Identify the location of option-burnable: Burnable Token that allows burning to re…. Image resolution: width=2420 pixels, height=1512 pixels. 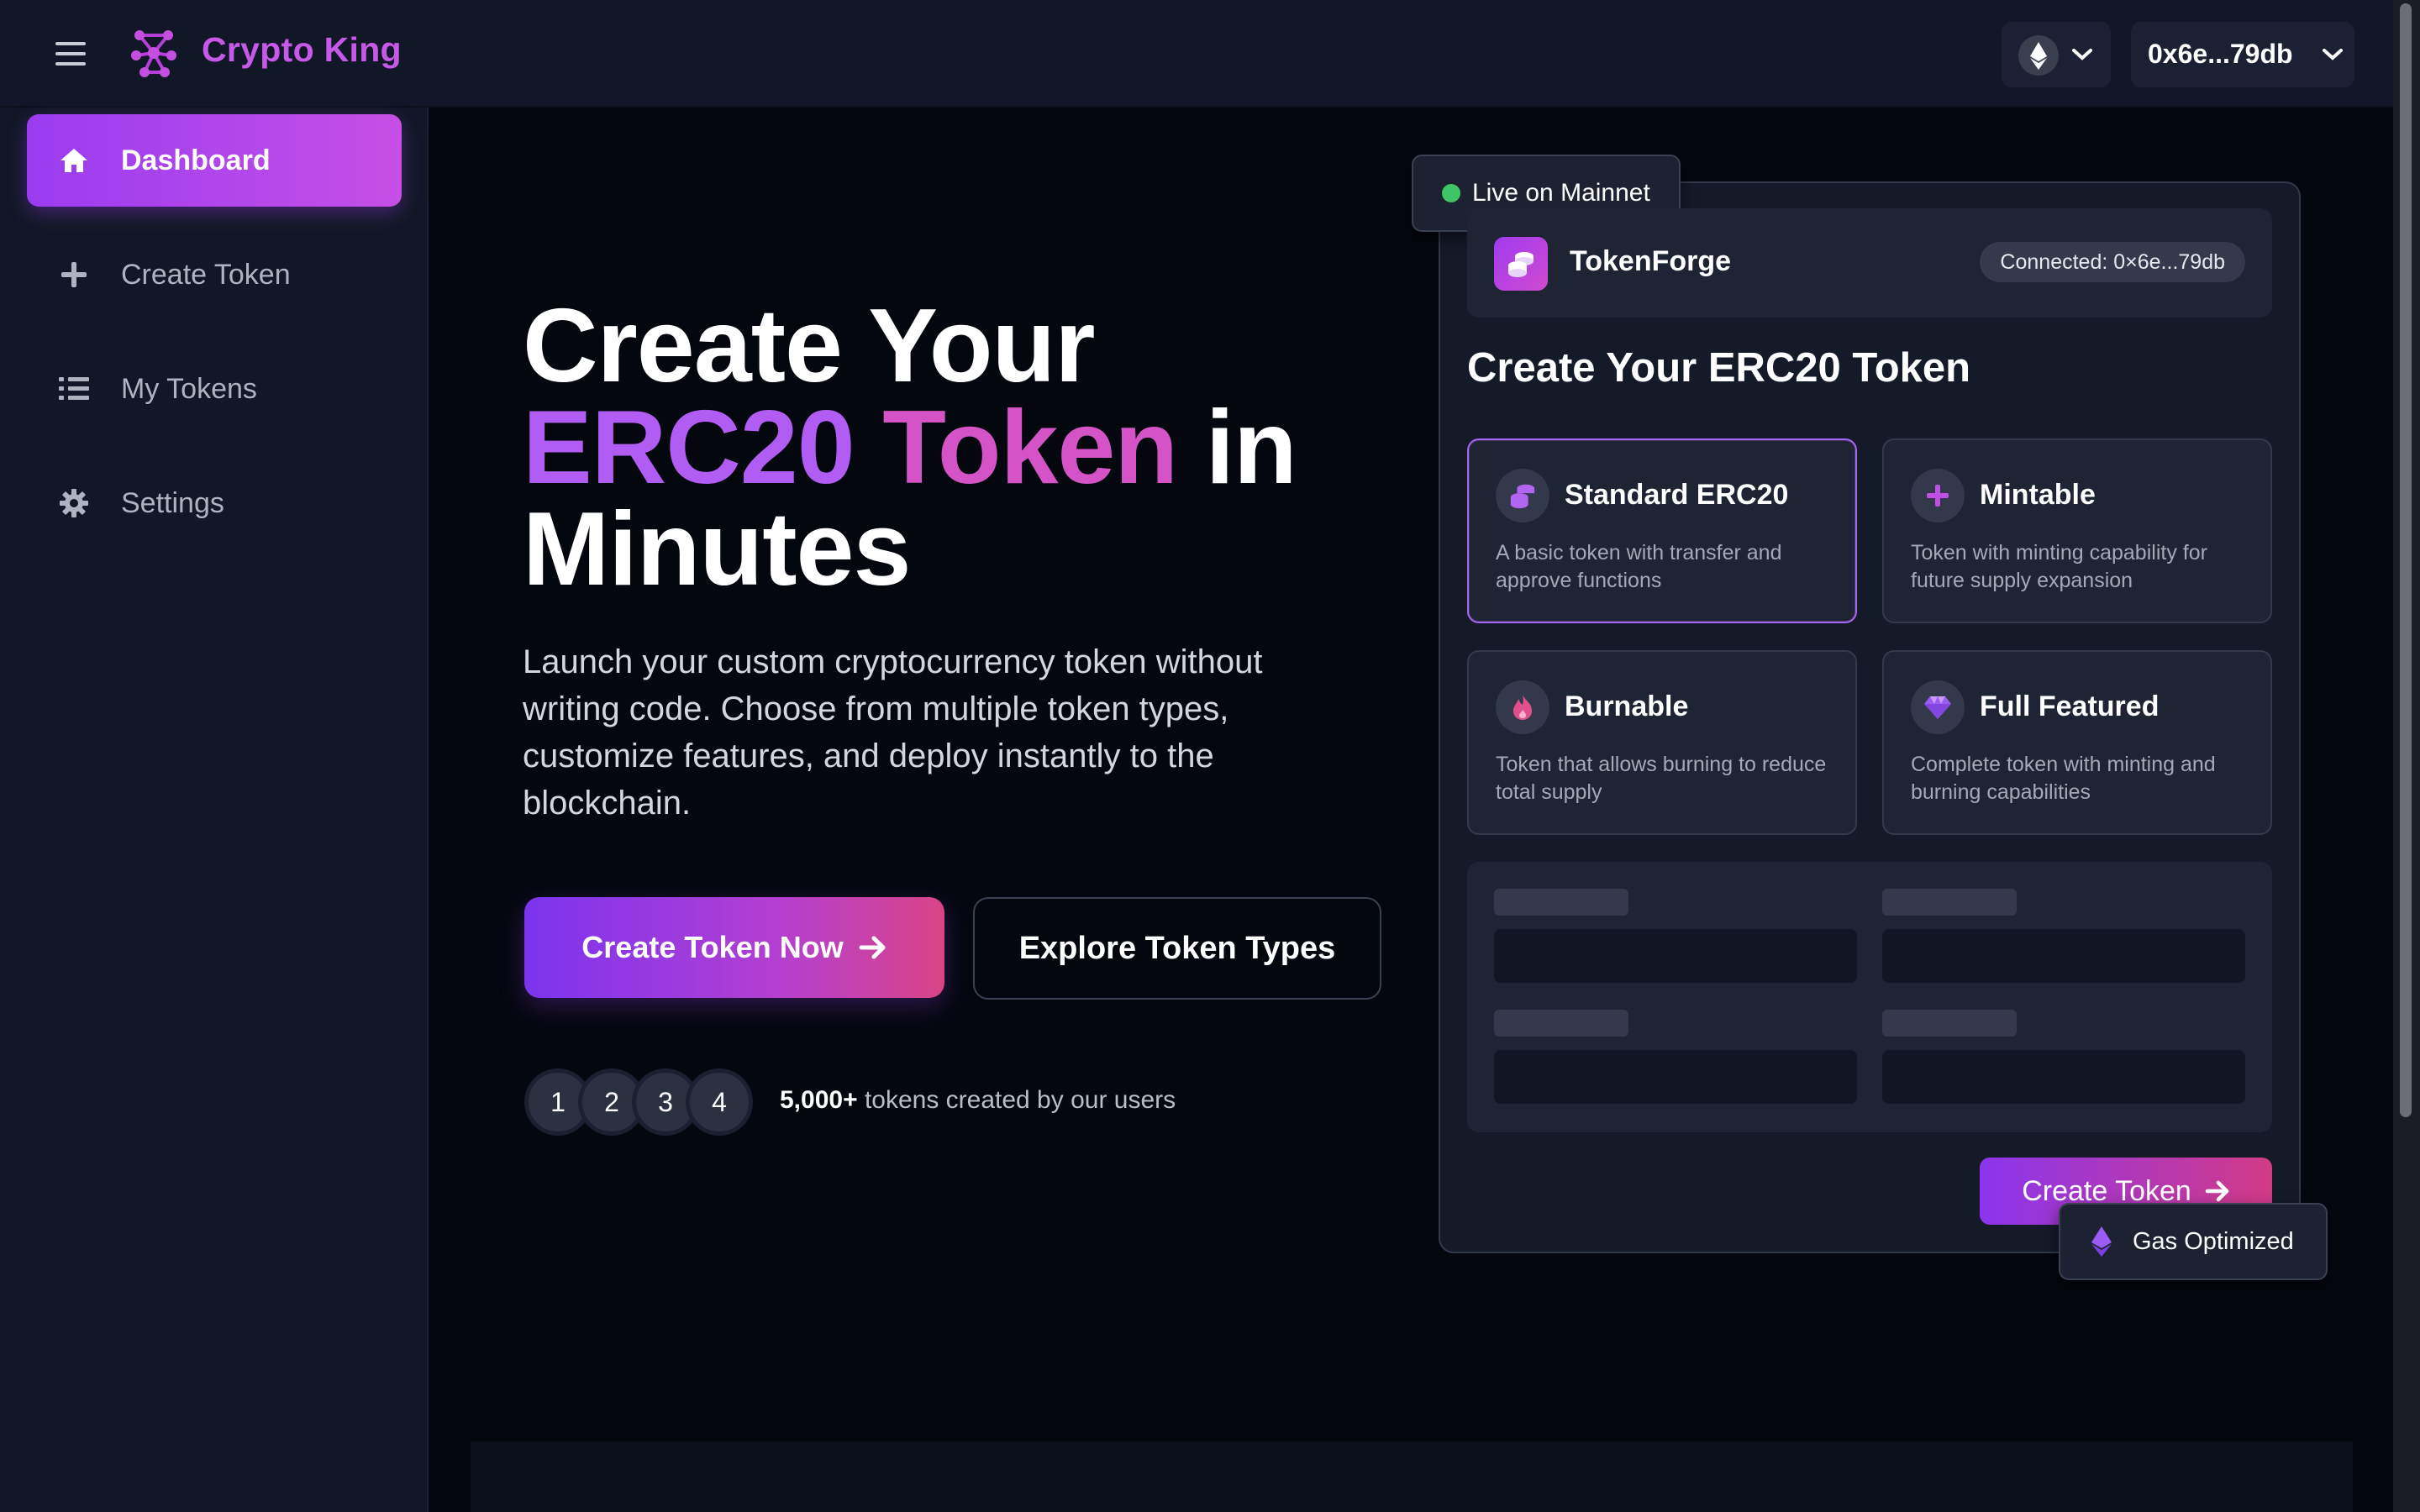
(1662, 742).